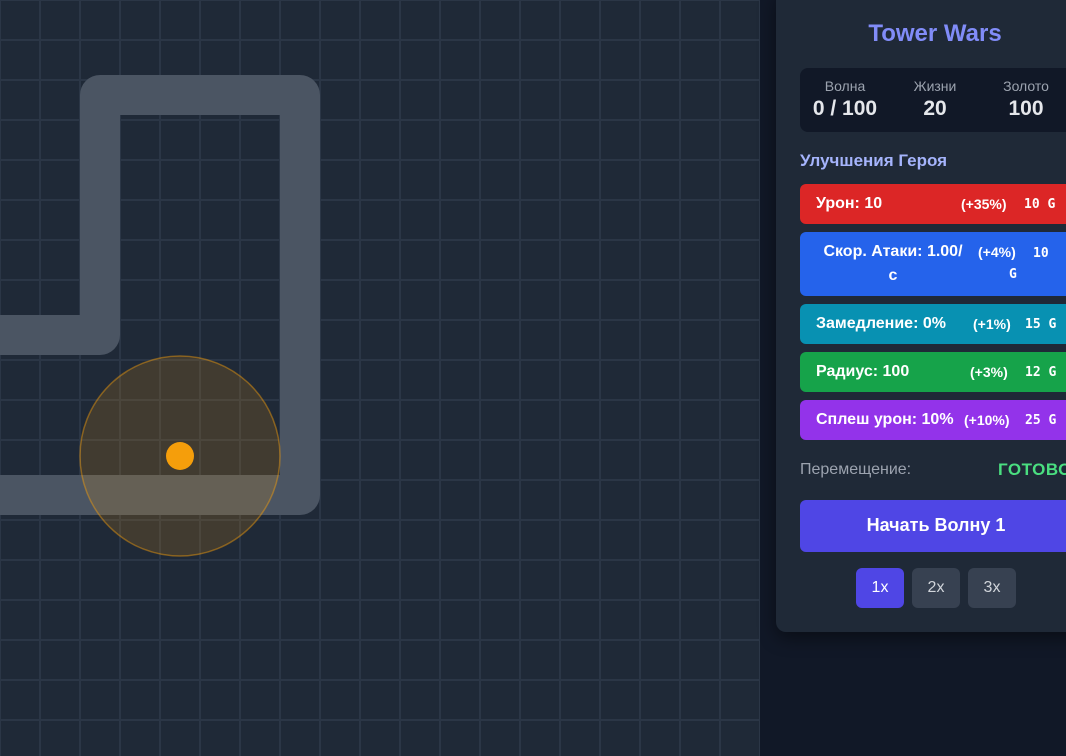 The height and width of the screenshot is (756, 1066). Describe the element at coordinates (881, 323) in the screenshot. I see `upgrade-label: Замедление: 0%` at that location.